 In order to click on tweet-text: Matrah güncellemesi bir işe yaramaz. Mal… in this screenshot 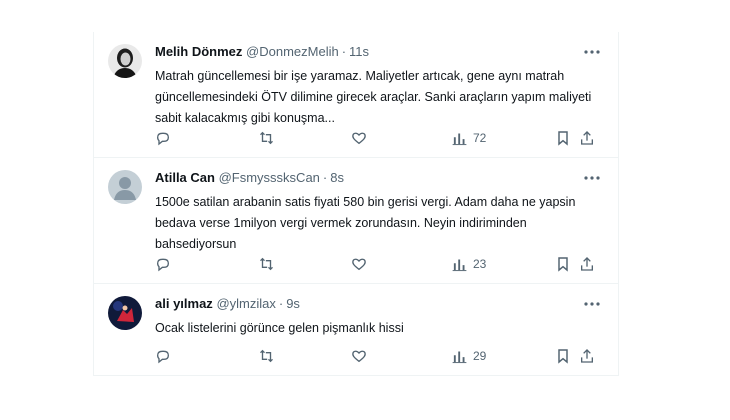, I will do `click(373, 97)`.